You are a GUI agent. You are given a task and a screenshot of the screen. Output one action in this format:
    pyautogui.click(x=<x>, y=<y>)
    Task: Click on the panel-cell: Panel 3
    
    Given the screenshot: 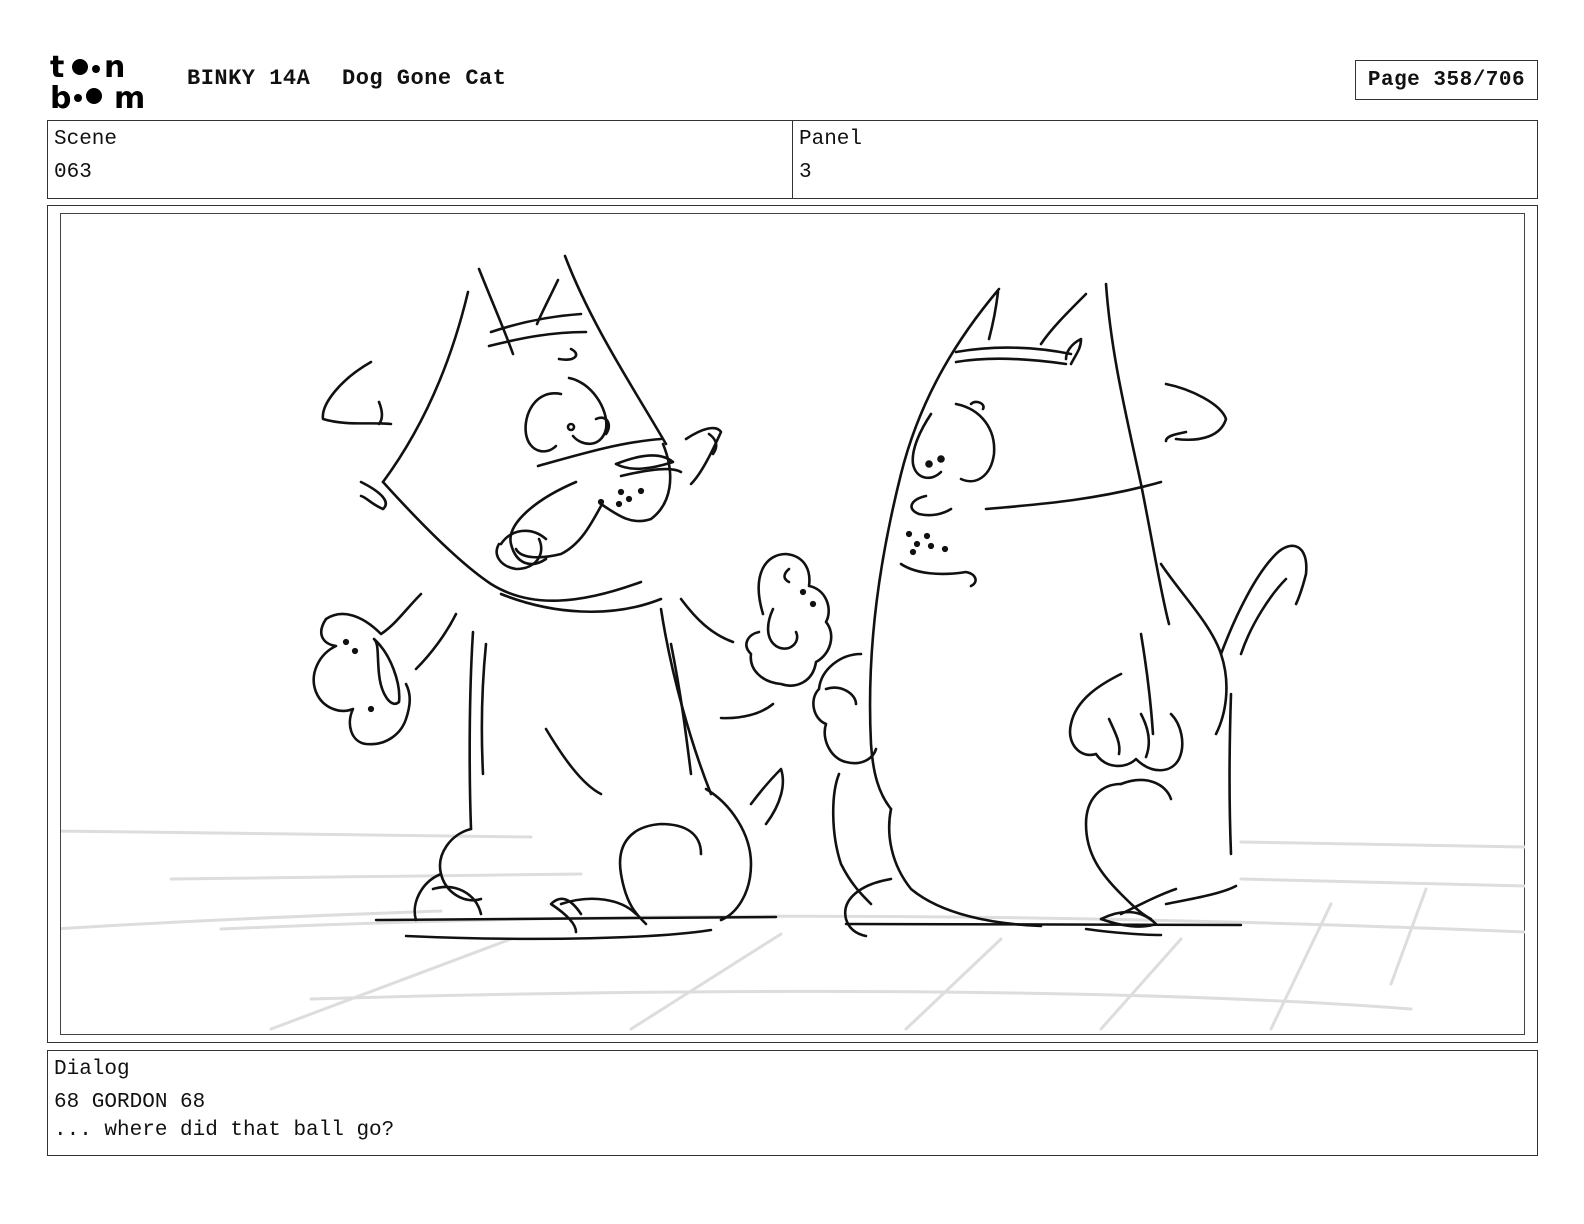 What is the action you would take?
    pyautogui.click(x=1164, y=159)
    